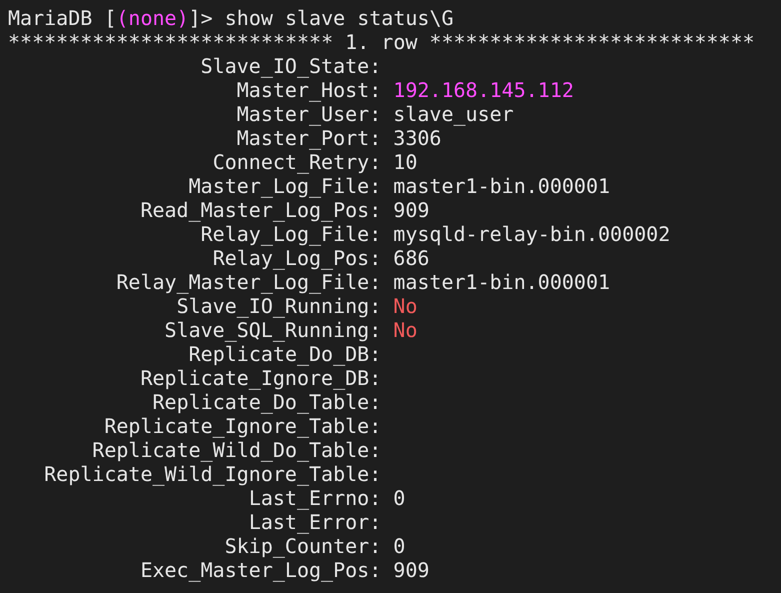  Describe the element at coordinates (411, 258) in the screenshot. I see `field-value: 686` at that location.